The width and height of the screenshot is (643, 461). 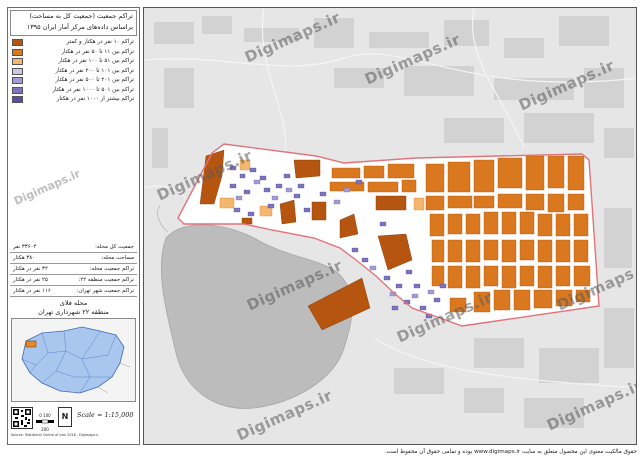 I want to click on legend-item: تراکم بیشتر از ۱۰۰۰ نفر در هکتار, so click(x=73, y=100).